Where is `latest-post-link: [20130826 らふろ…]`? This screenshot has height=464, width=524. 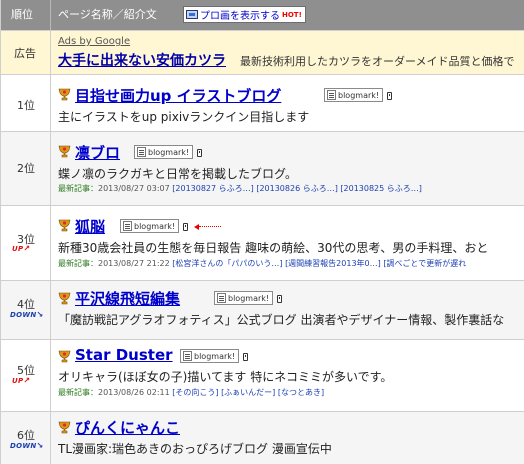
latest-post-link: [20130826 らふろ…] is located at coordinates (297, 188).